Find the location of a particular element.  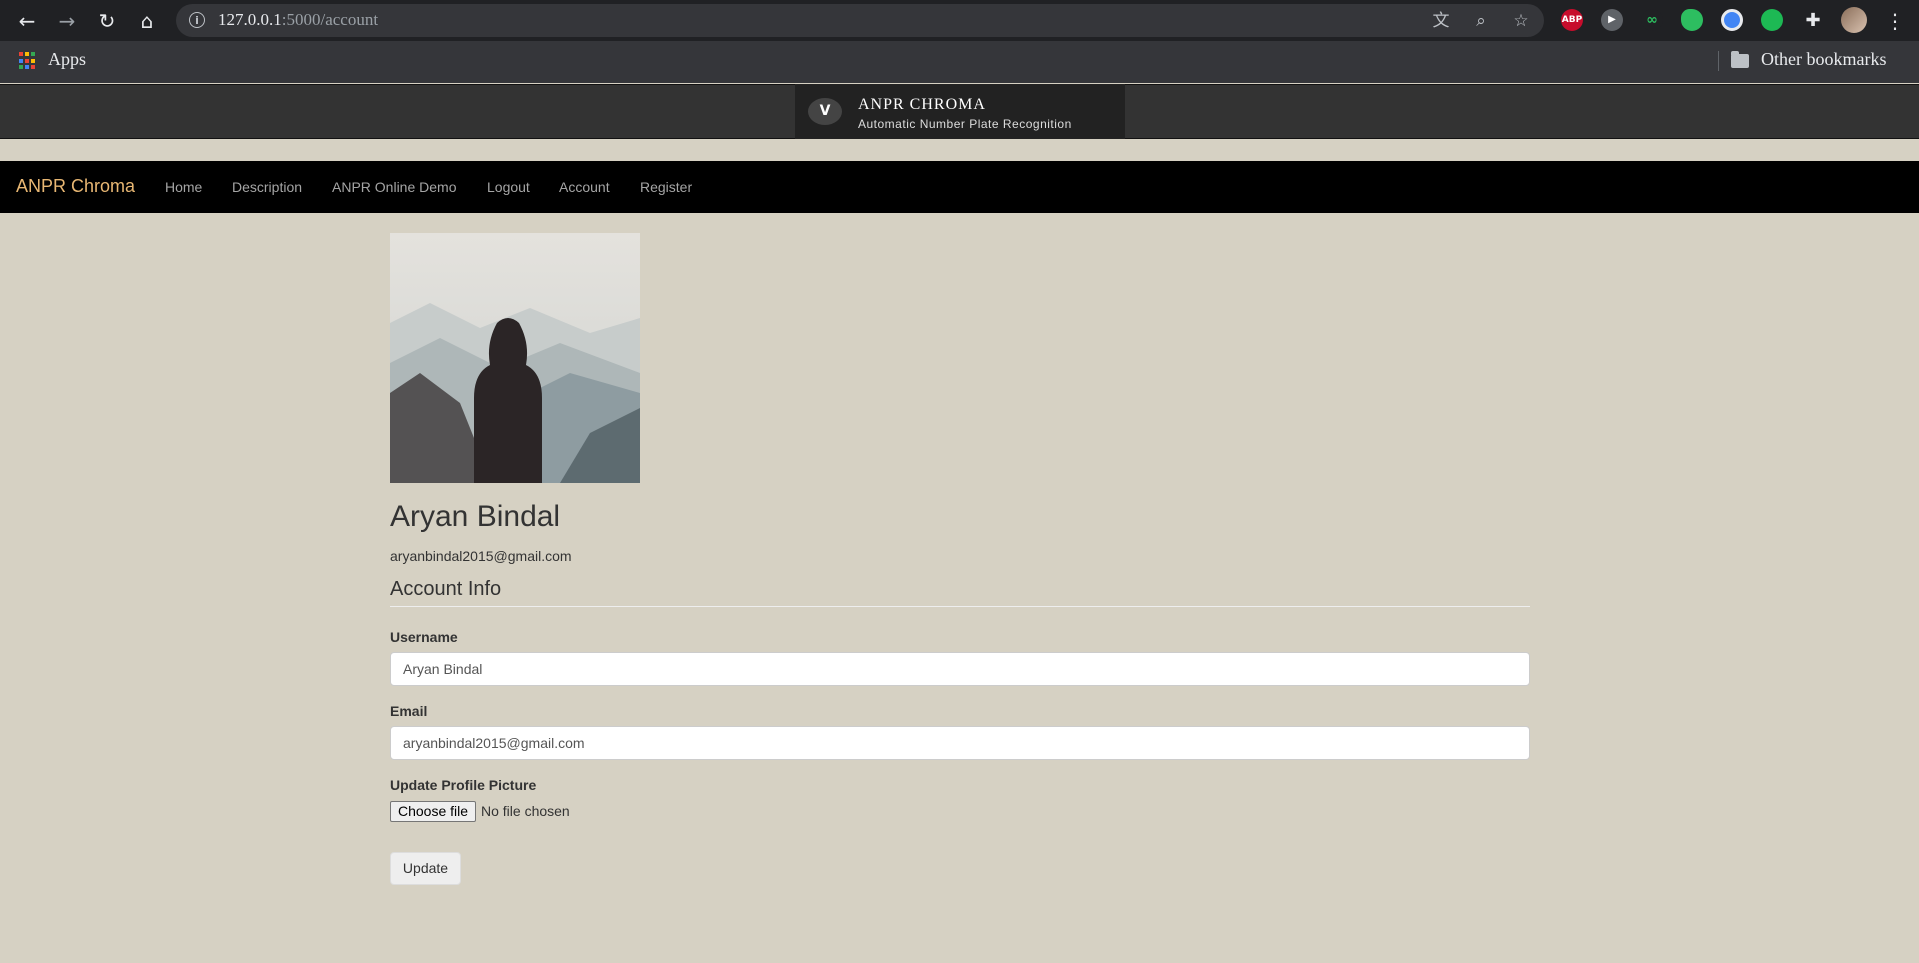

home-icon: ⌂ is located at coordinates (147, 21).